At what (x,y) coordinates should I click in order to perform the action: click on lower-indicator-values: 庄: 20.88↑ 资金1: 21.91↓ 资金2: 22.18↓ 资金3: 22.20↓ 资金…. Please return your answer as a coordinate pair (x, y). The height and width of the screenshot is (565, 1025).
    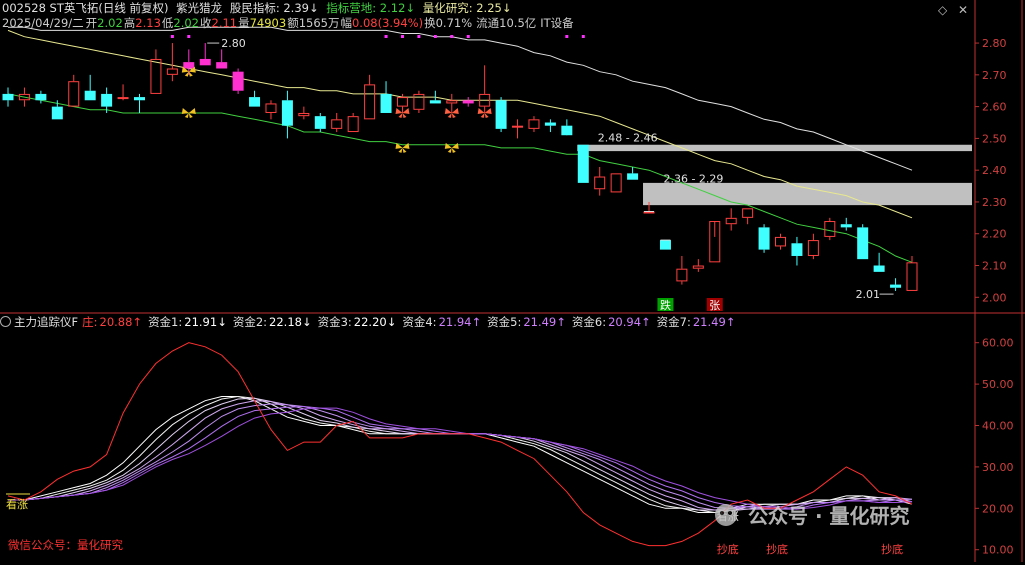
    Looking at the image, I should click on (411, 322).